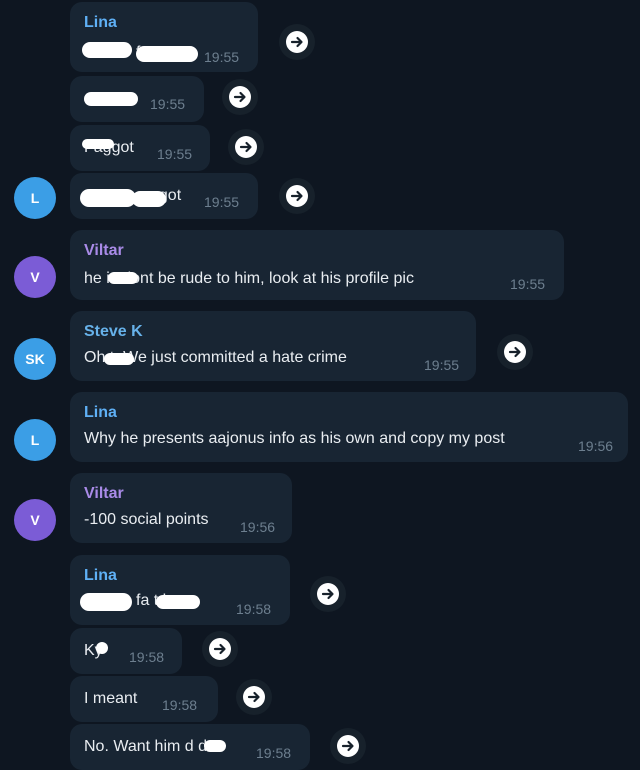 This screenshot has width=640, height=770. I want to click on message-text: -100 social points, so click(146, 519).